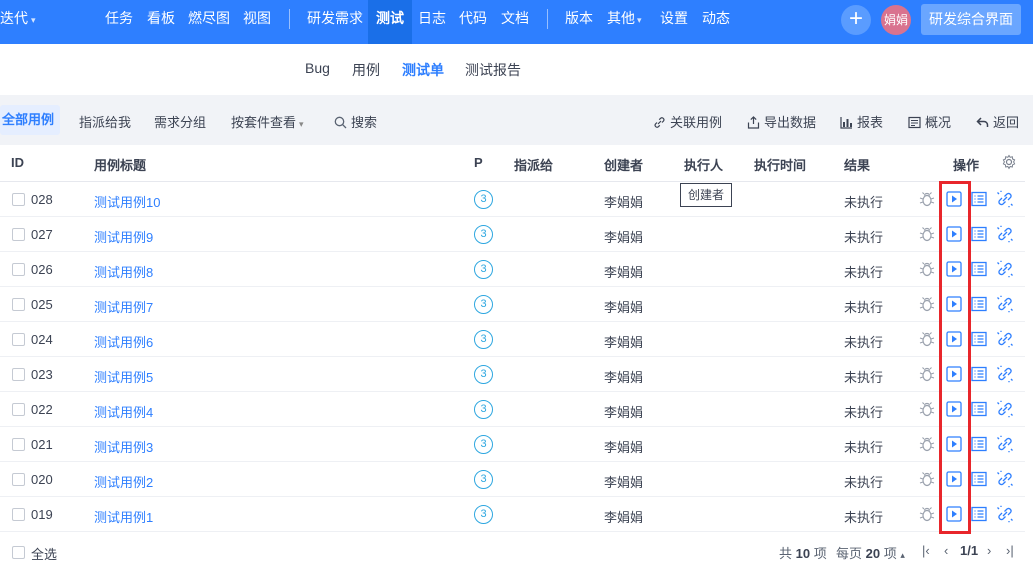  I want to click on col-assigned: 指派给, so click(533, 164).